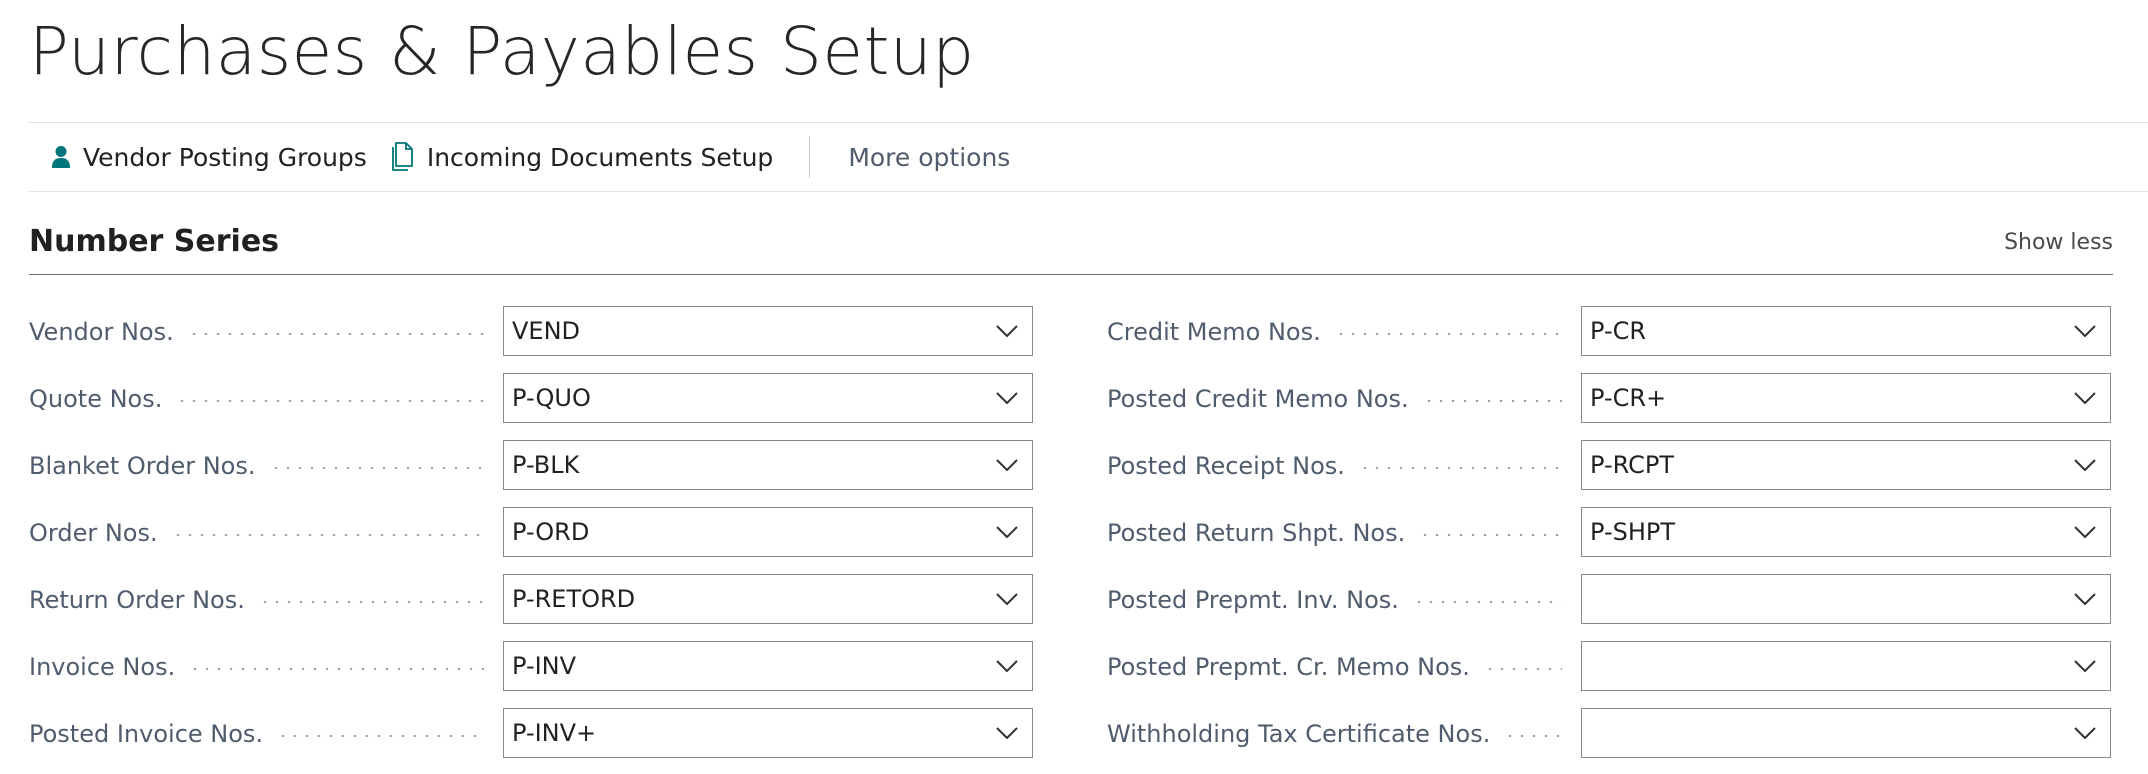 The width and height of the screenshot is (2148, 774). Describe the element at coordinates (1258, 399) in the screenshot. I see `field-label-text: Posted Credit Memo Nos.` at that location.